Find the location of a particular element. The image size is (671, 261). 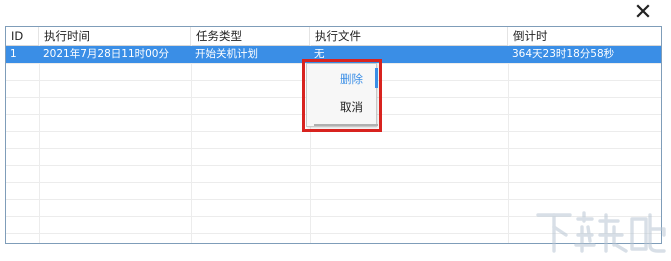

cell-time: 2021年7月28日11时00分 is located at coordinates (106, 54).